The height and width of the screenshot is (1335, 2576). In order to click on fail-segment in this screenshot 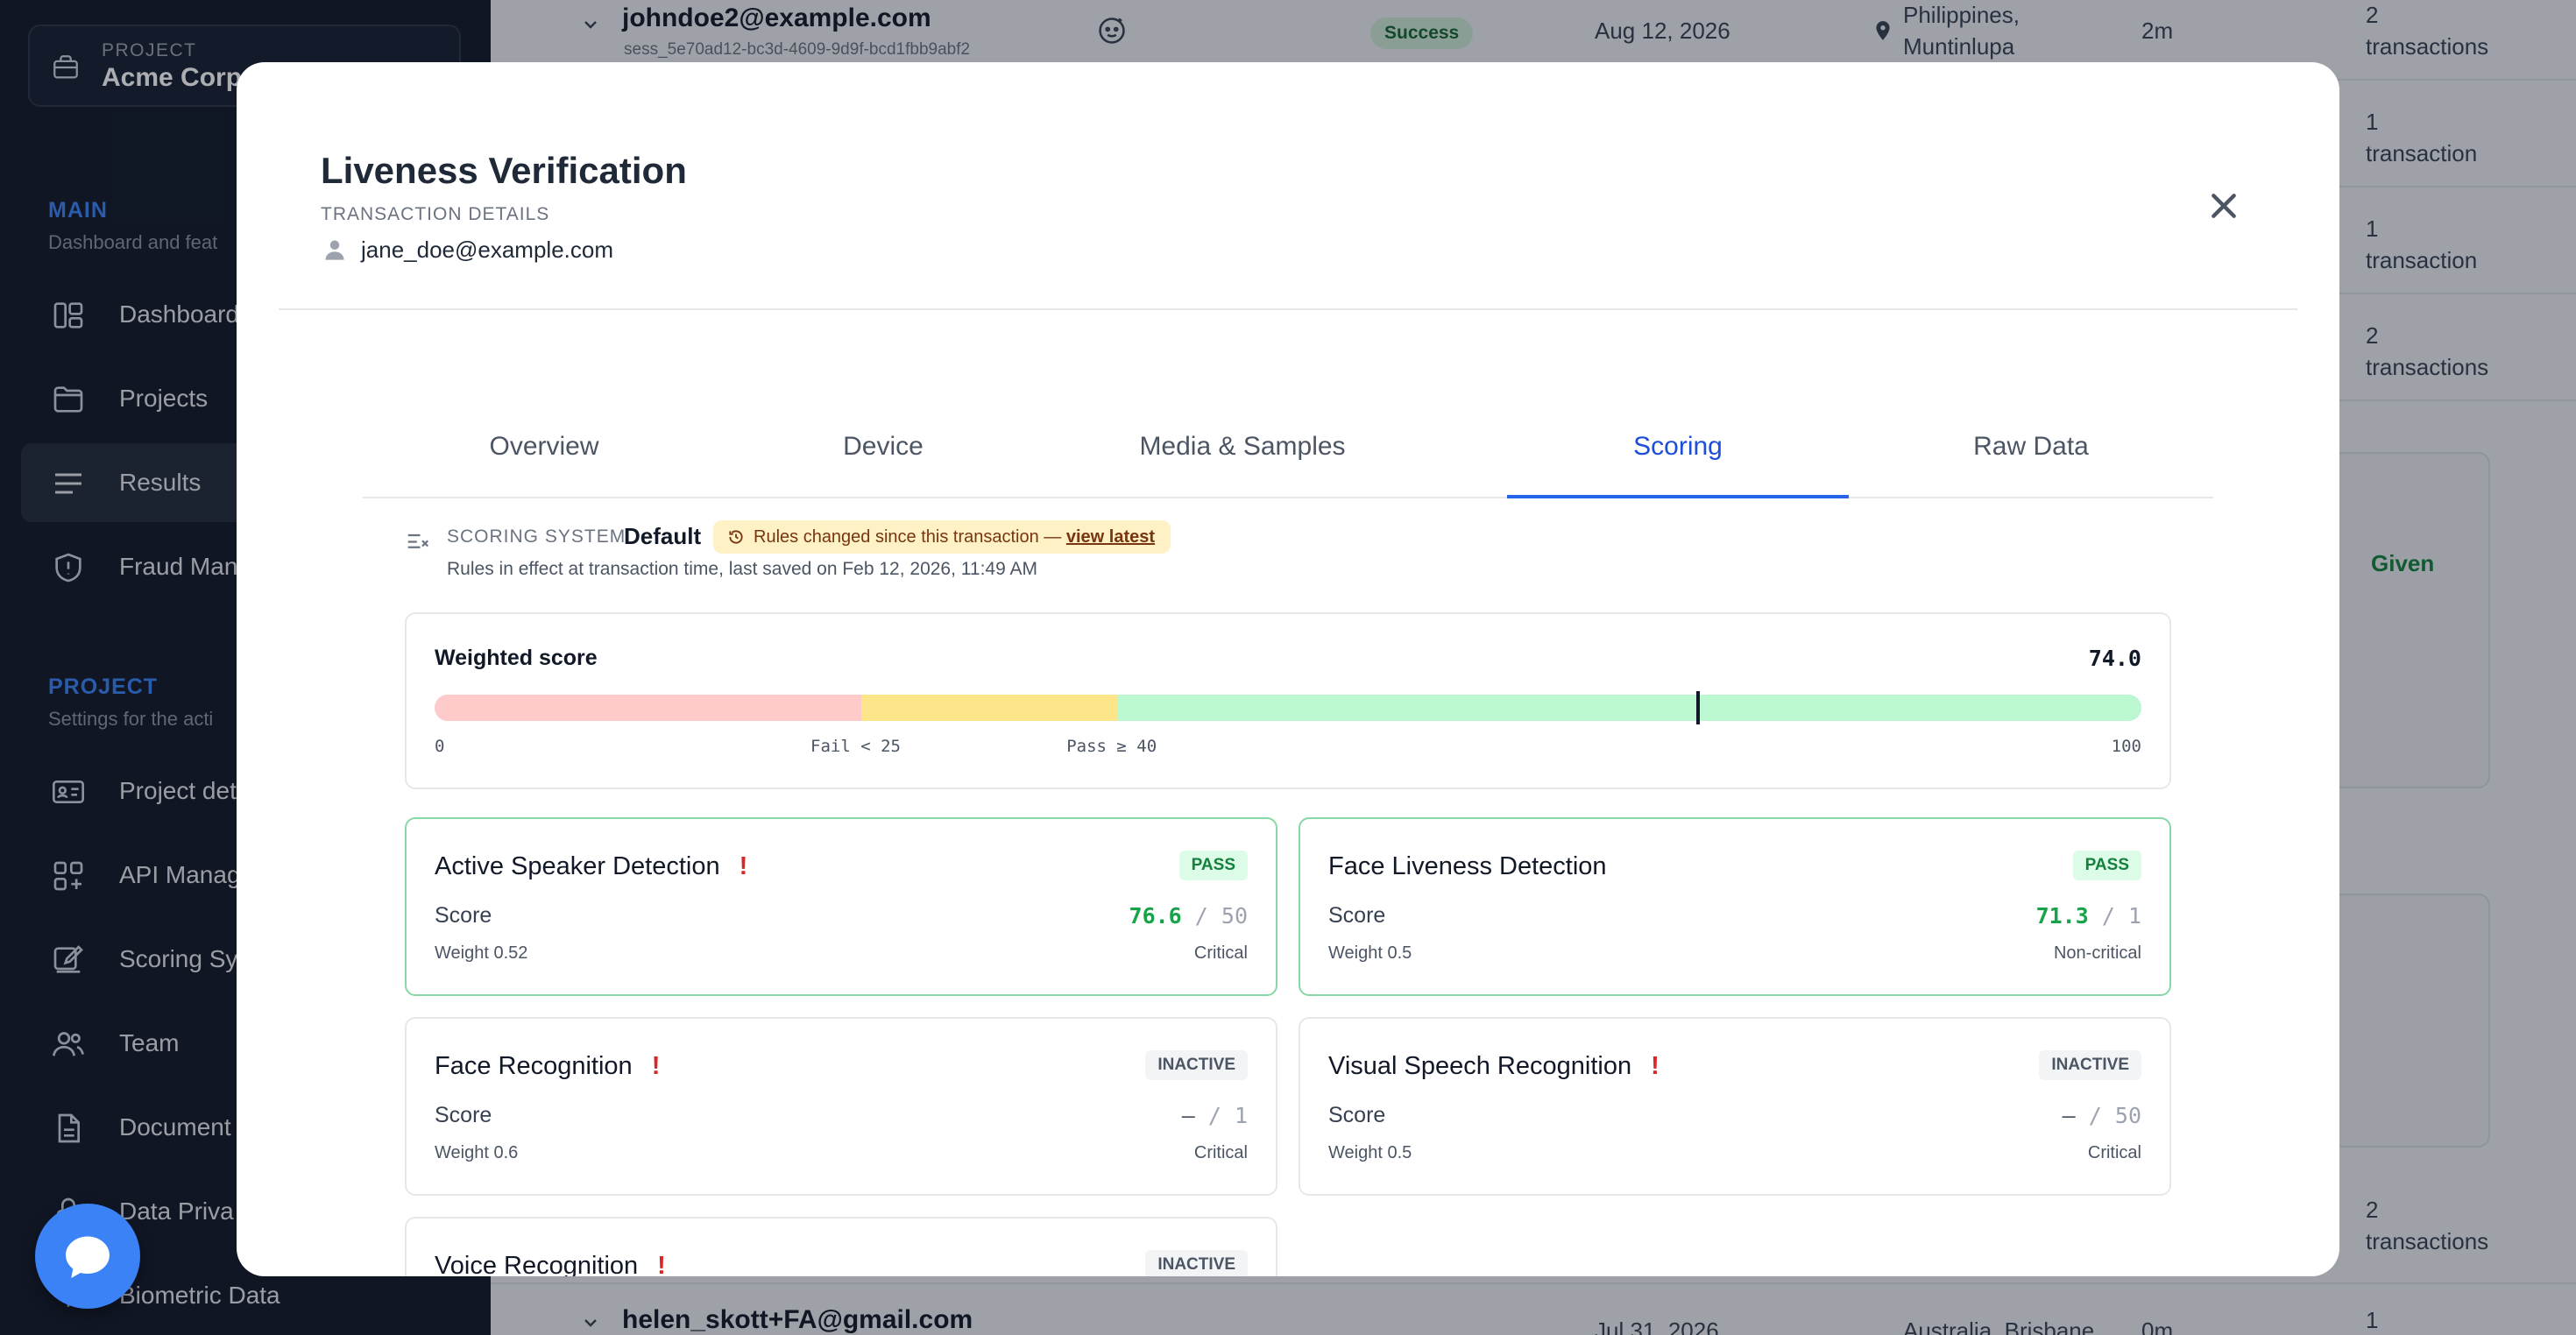, I will do `click(648, 708)`.